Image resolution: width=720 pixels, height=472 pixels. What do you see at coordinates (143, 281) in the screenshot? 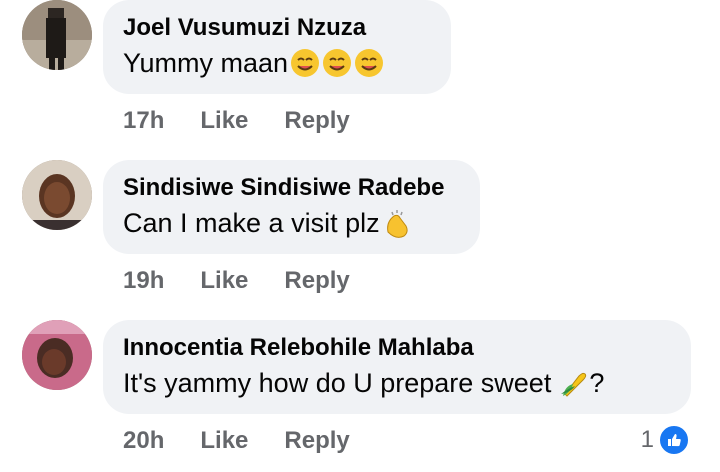
I see `comment-timestamp: 19h` at bounding box center [143, 281].